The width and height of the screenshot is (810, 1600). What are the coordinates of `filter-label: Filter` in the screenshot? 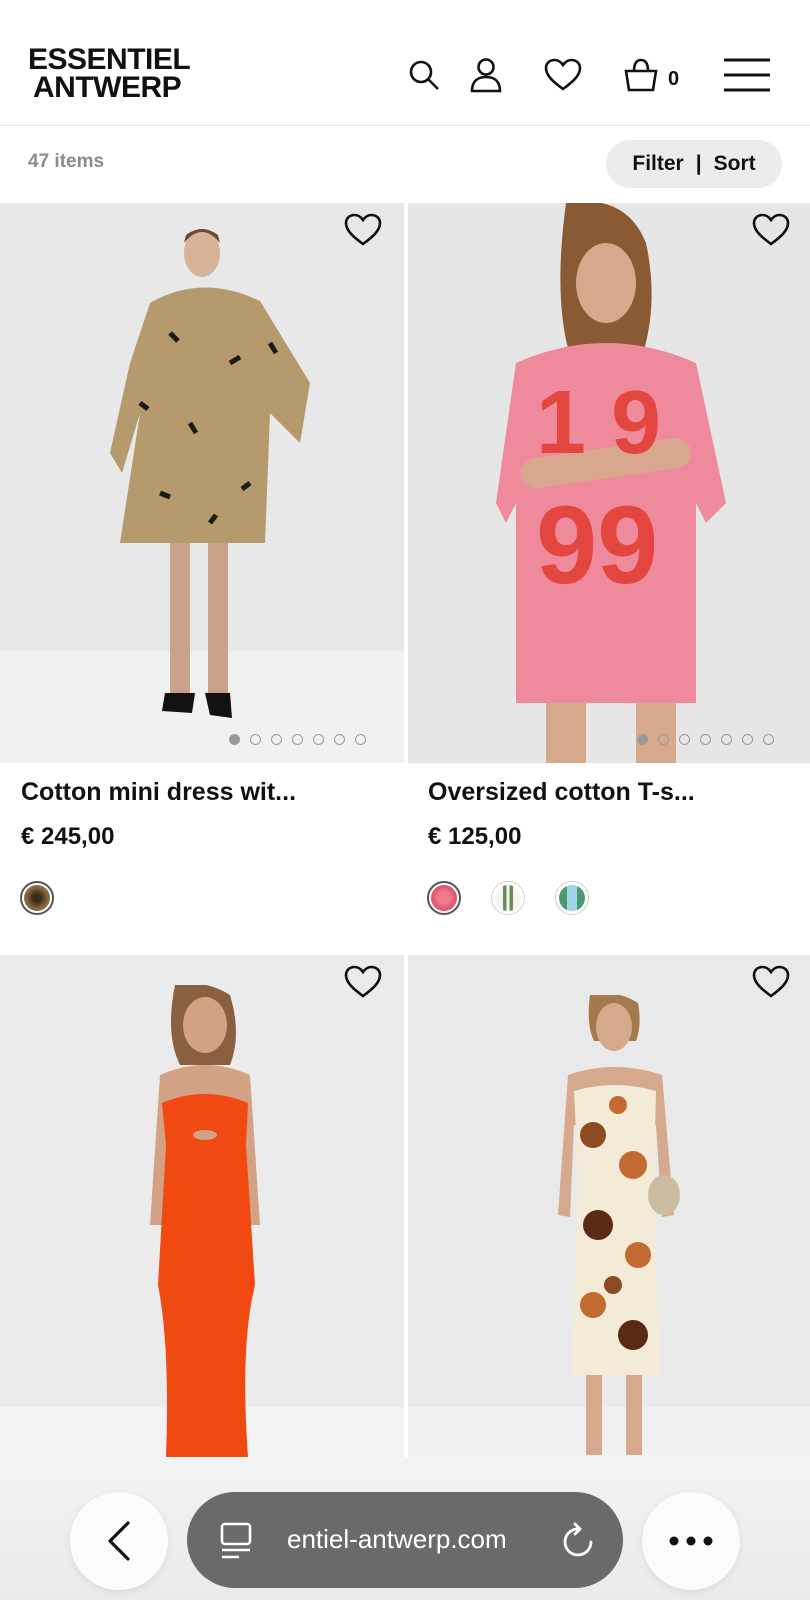 It's located at (657, 164).